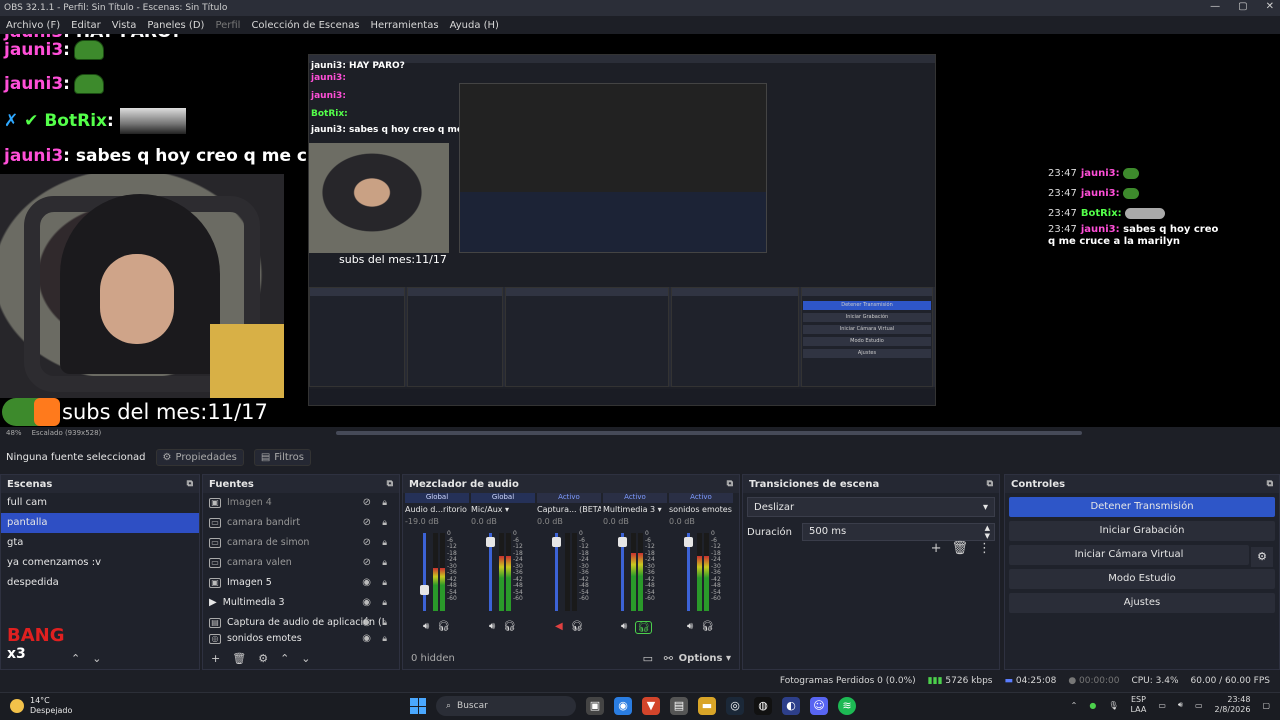 Image resolution: width=1280 pixels, height=720 pixels. Describe the element at coordinates (437, 510) in the screenshot. I see `channel-name: Audio d...ritorio ▾` at that location.